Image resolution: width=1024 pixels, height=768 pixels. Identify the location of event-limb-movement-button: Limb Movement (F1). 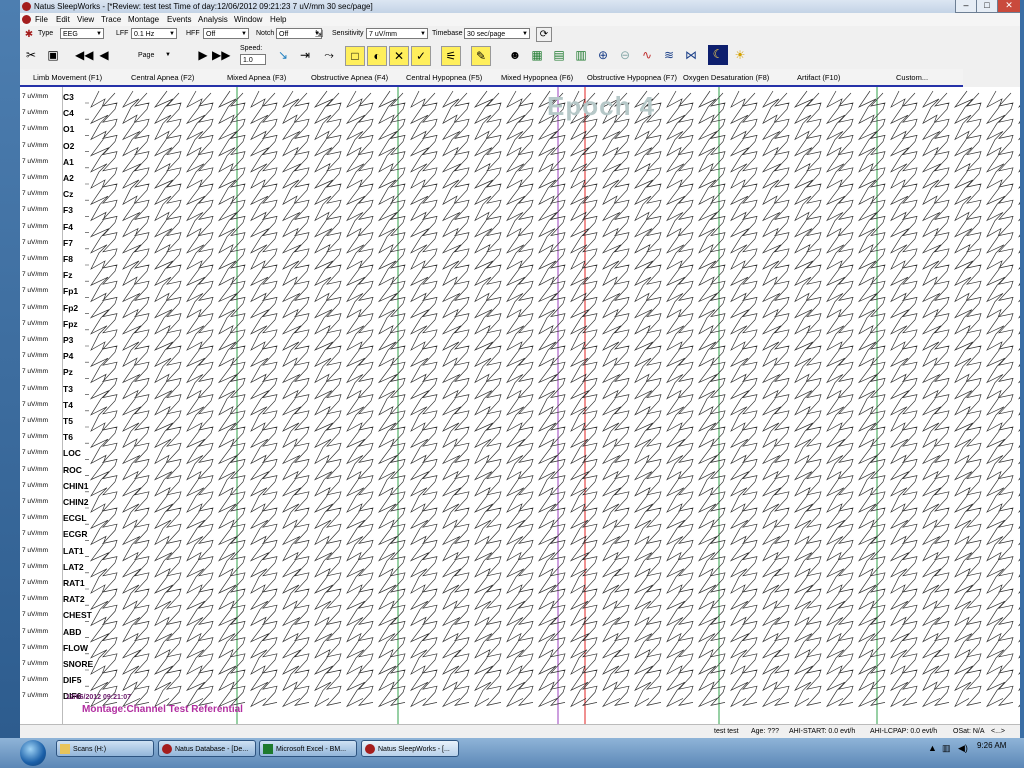
(67, 77).